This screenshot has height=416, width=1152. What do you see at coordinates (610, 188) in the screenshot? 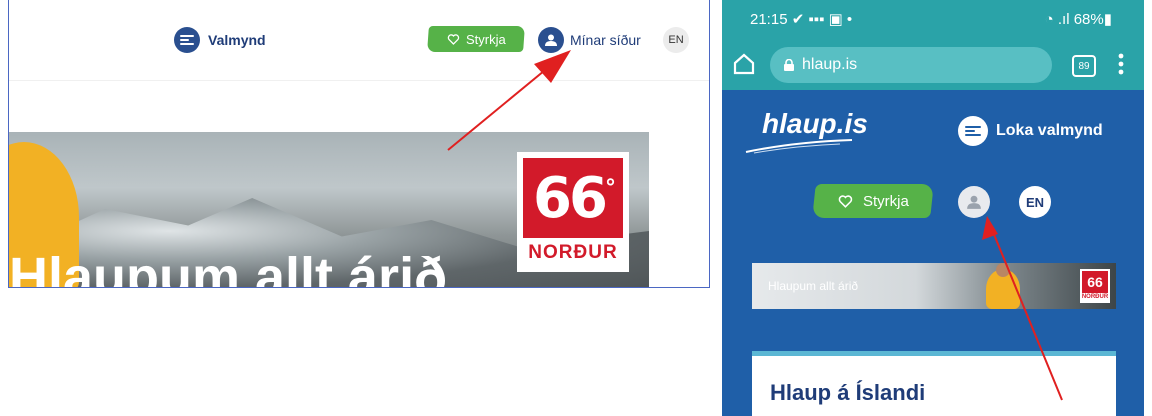
I see `sponsor-logo-degree: °` at bounding box center [610, 188].